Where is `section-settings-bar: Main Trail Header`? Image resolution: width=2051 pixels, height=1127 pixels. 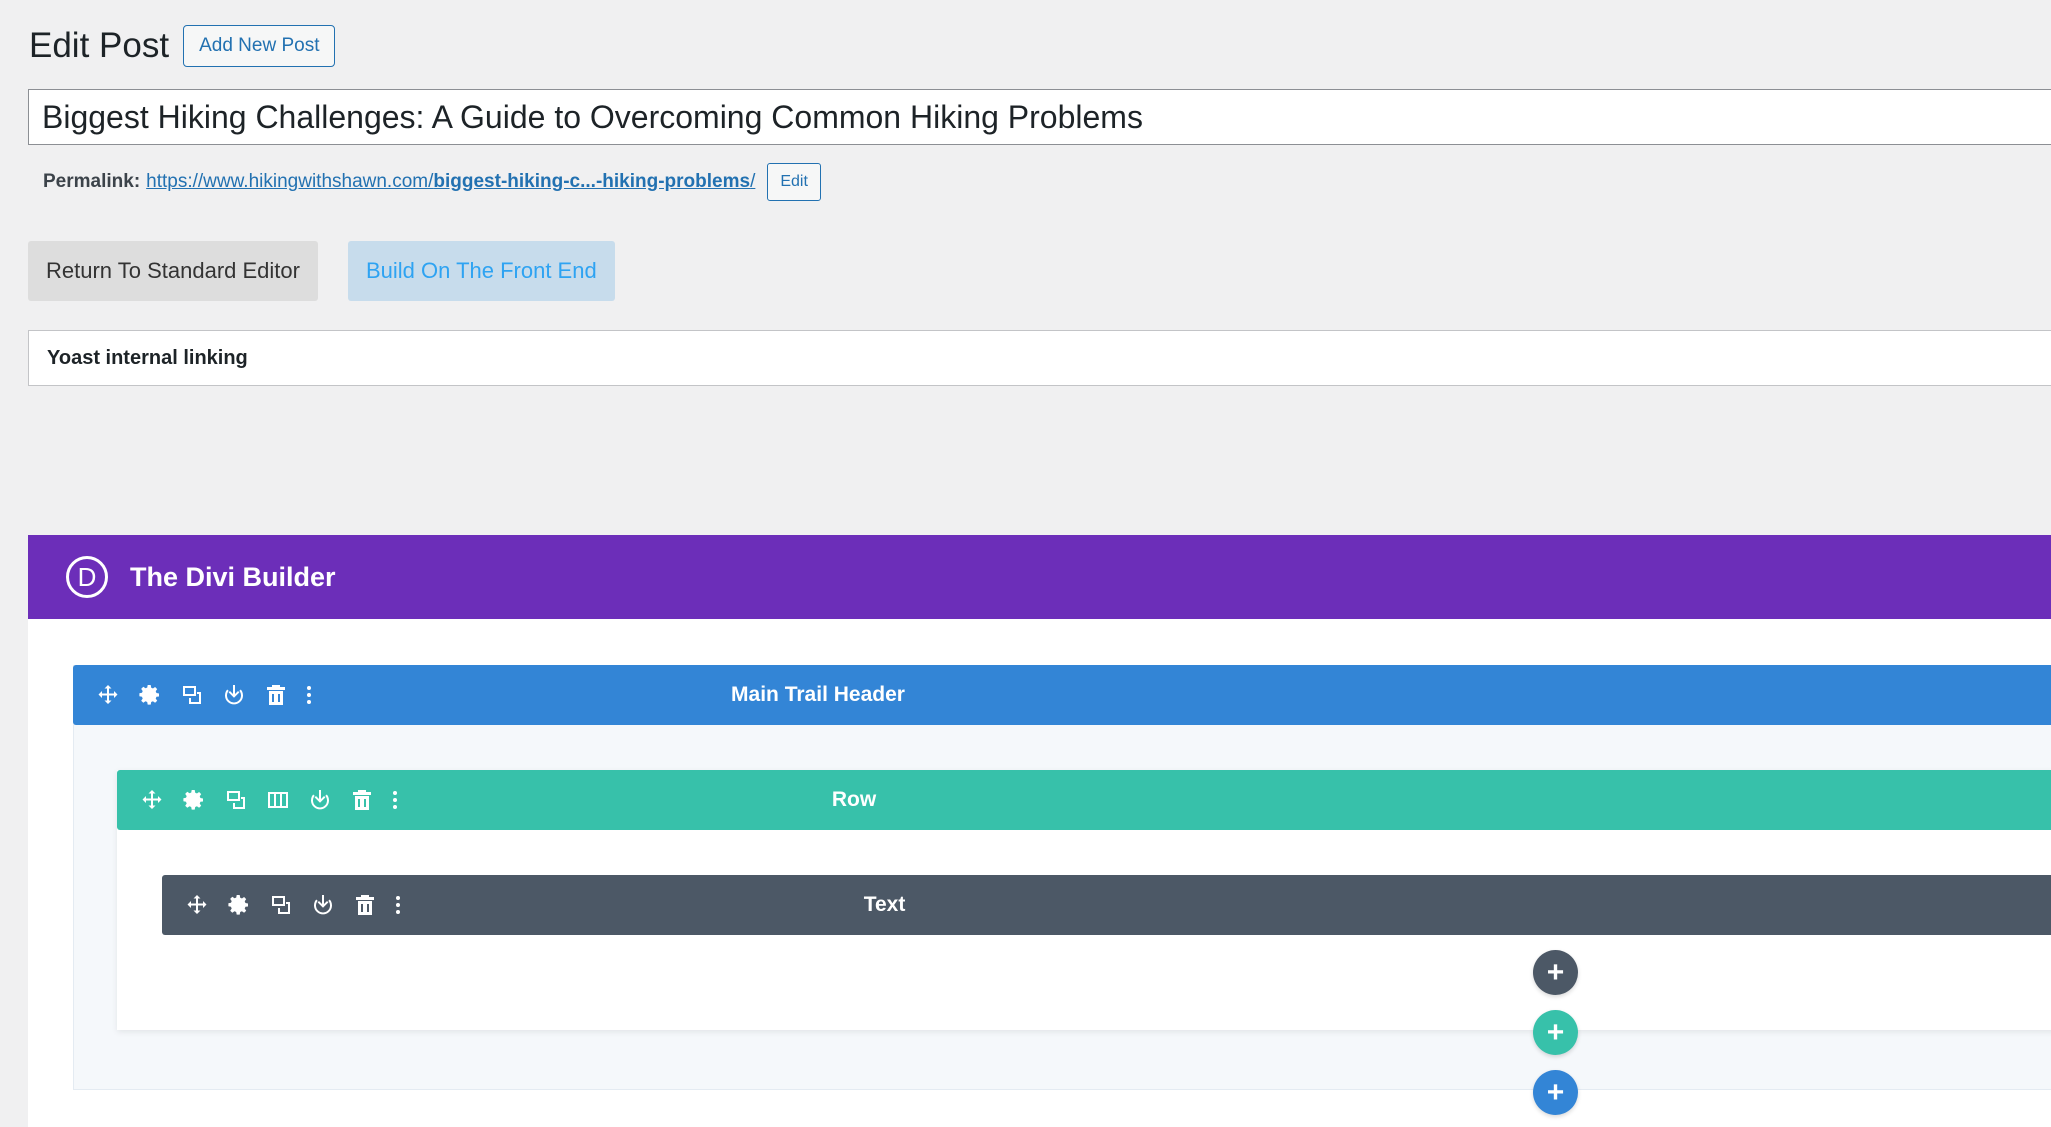
section-settings-bar: Main Trail Header is located at coordinates (1062, 695).